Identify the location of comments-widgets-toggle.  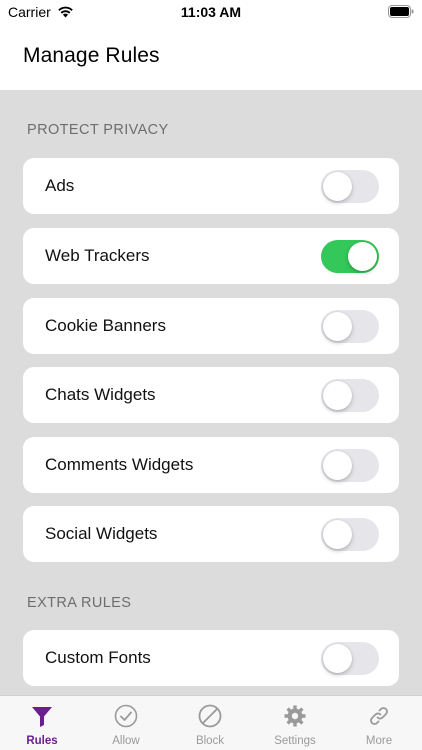
(350, 465).